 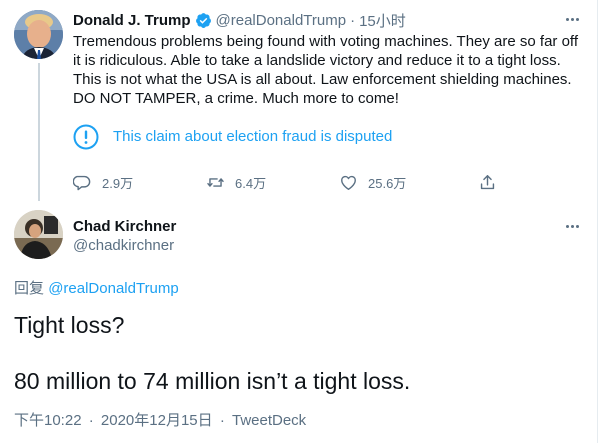 I want to click on tweet-meta: 下午10:22 · 2020年12月15日 · TweetDeck, so click(x=160, y=419).